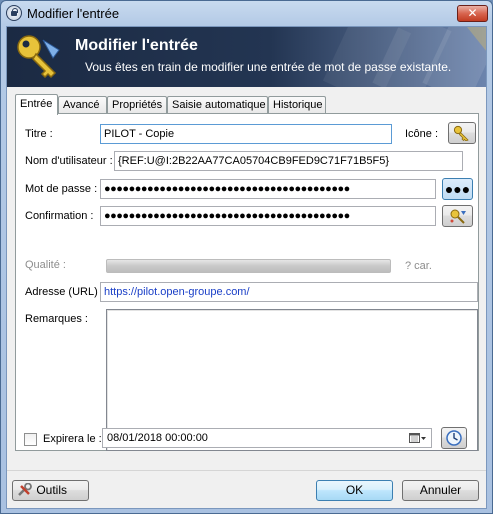  What do you see at coordinates (268, 189) in the screenshot?
I see `password-input: ●●●●●●●●●●●●●●●●●●●●●●●●●●●●●●●●●●●●●●●●` at bounding box center [268, 189].